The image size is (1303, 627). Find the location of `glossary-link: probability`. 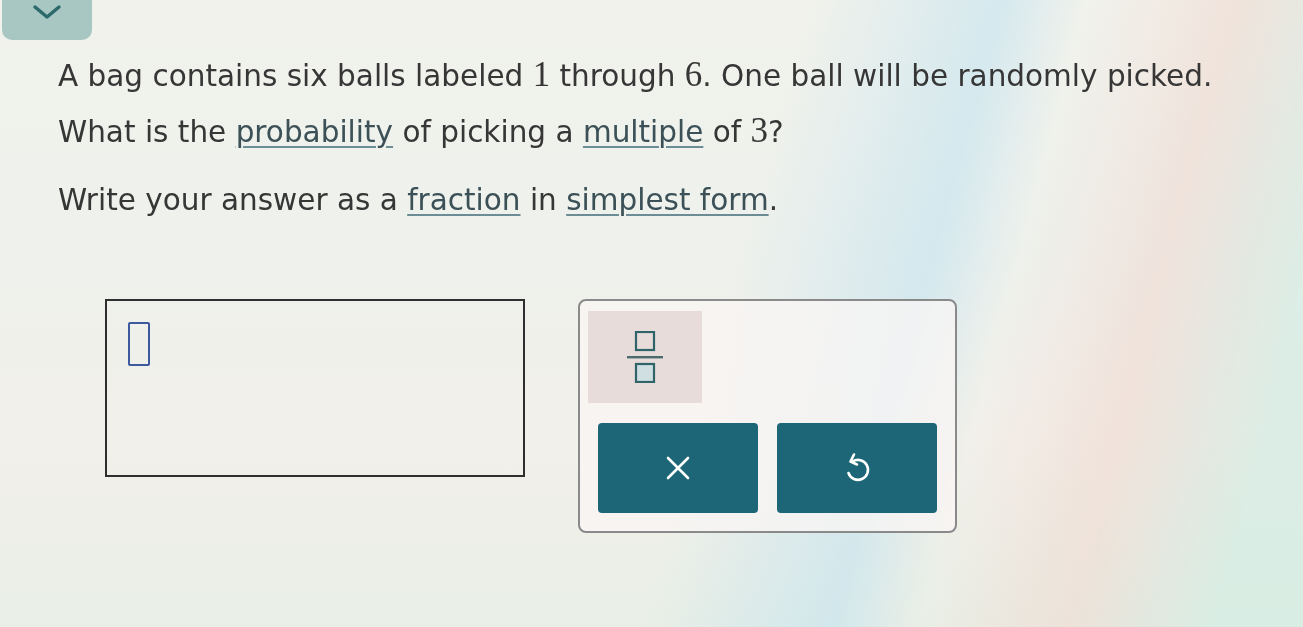

glossary-link: probability is located at coordinates (314, 132).